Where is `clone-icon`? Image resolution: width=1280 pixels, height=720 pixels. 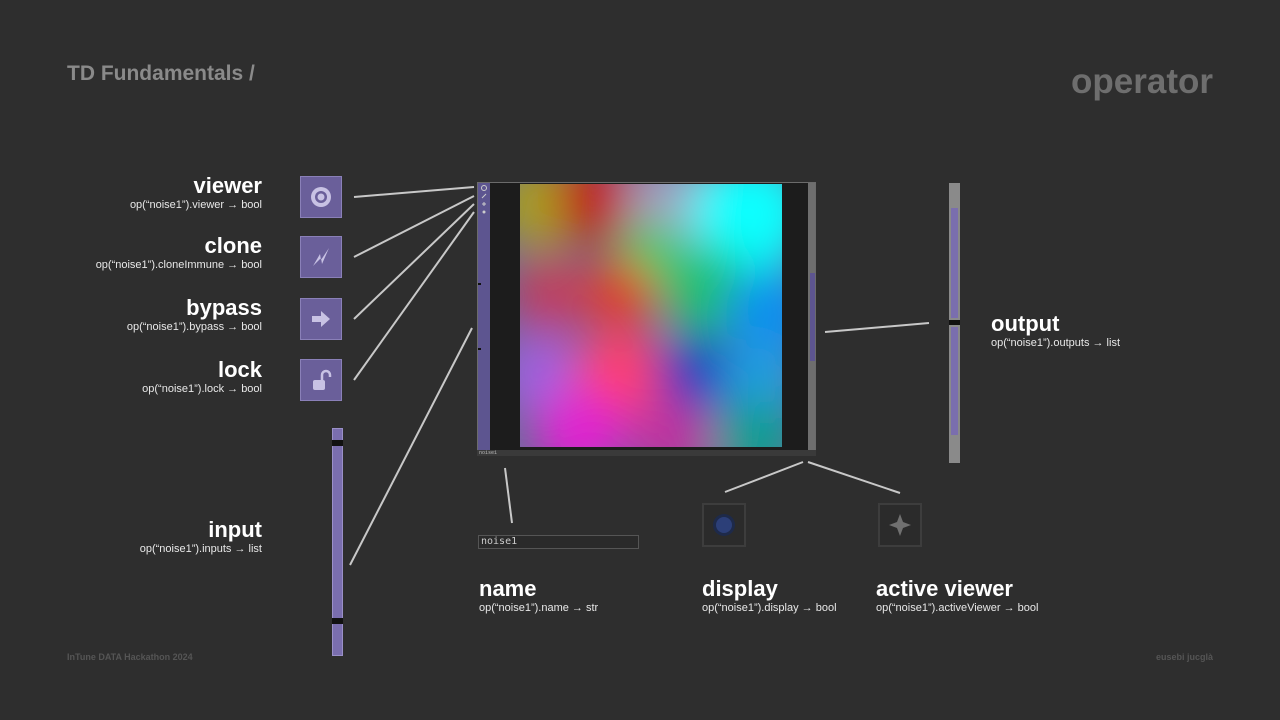
clone-icon is located at coordinates (321, 257).